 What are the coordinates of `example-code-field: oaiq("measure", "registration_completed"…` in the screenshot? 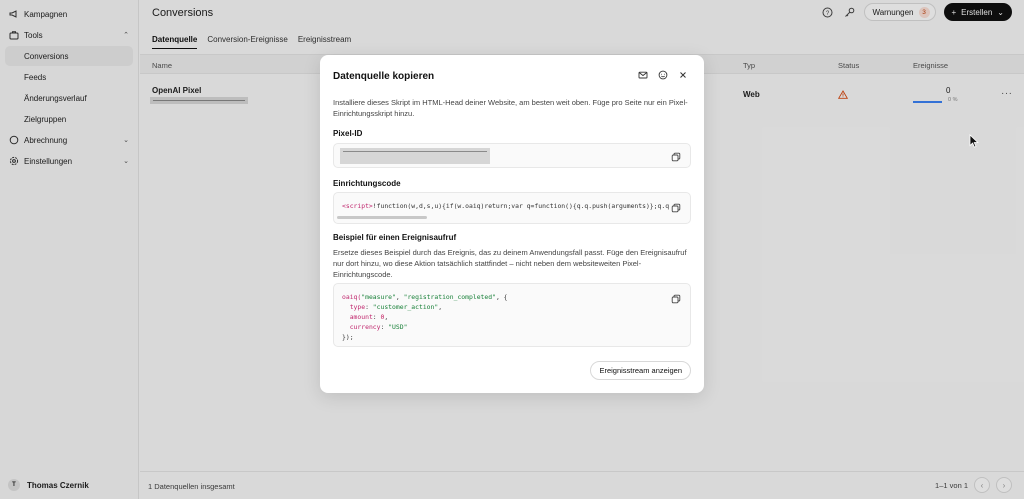 It's located at (512, 315).